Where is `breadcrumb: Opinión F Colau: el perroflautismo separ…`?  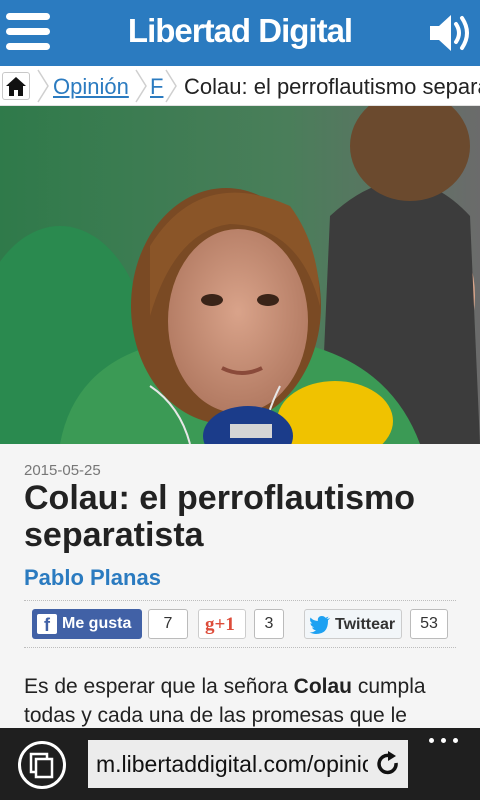 breadcrumb: Opinión F Colau: el perroflautismo separ… is located at coordinates (240, 86).